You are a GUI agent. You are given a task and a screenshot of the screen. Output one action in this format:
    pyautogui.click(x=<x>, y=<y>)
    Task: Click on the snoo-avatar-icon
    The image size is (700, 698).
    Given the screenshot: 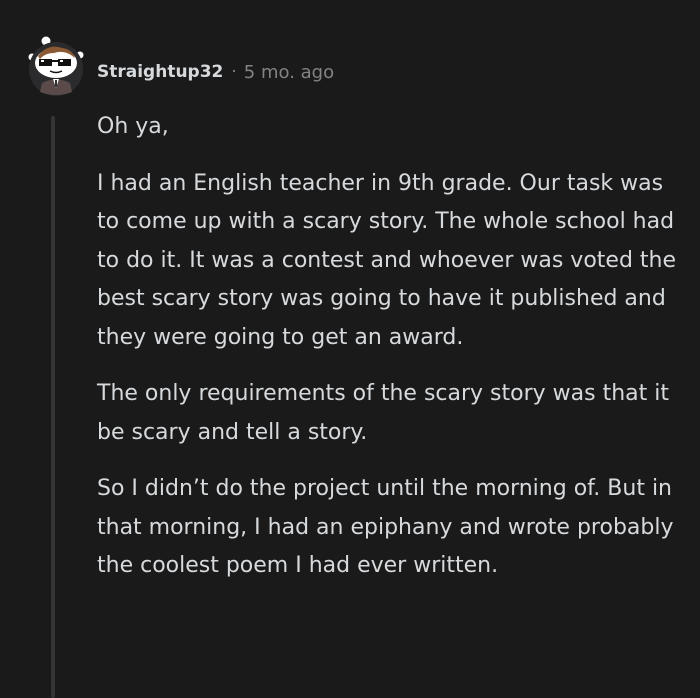 What is the action you would take?
    pyautogui.click(x=56, y=66)
    